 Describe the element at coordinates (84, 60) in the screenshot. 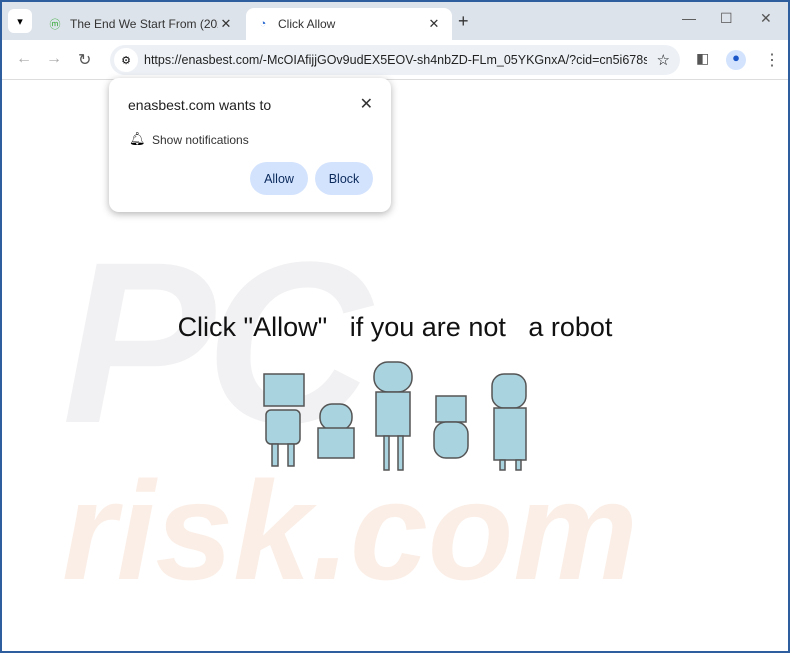

I see `reload-button: ↻` at that location.